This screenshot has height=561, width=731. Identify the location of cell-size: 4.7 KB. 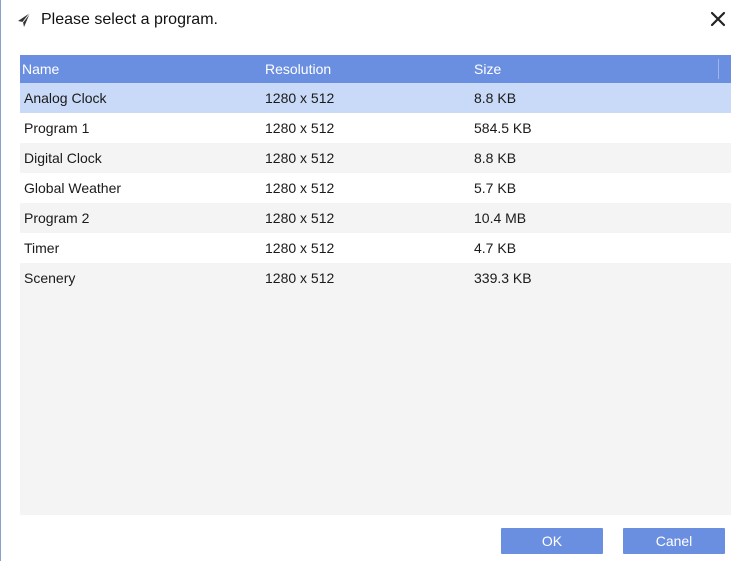
(495, 248).